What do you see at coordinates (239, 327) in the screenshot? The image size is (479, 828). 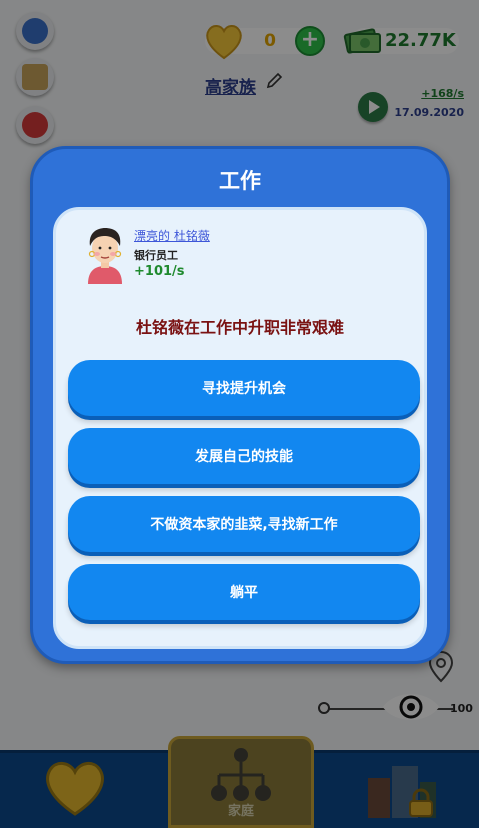 I see `event-question: 杜铭薇在工作中升职非常艰难` at bounding box center [239, 327].